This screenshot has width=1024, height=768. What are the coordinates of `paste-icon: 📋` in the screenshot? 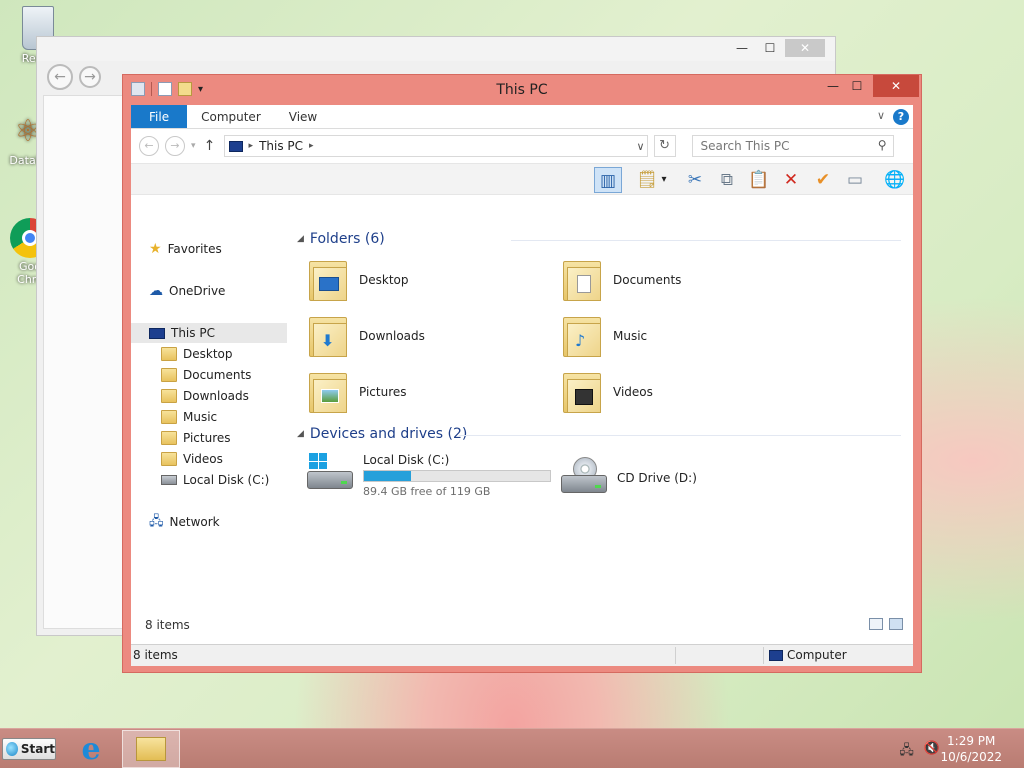 It's located at (759, 180).